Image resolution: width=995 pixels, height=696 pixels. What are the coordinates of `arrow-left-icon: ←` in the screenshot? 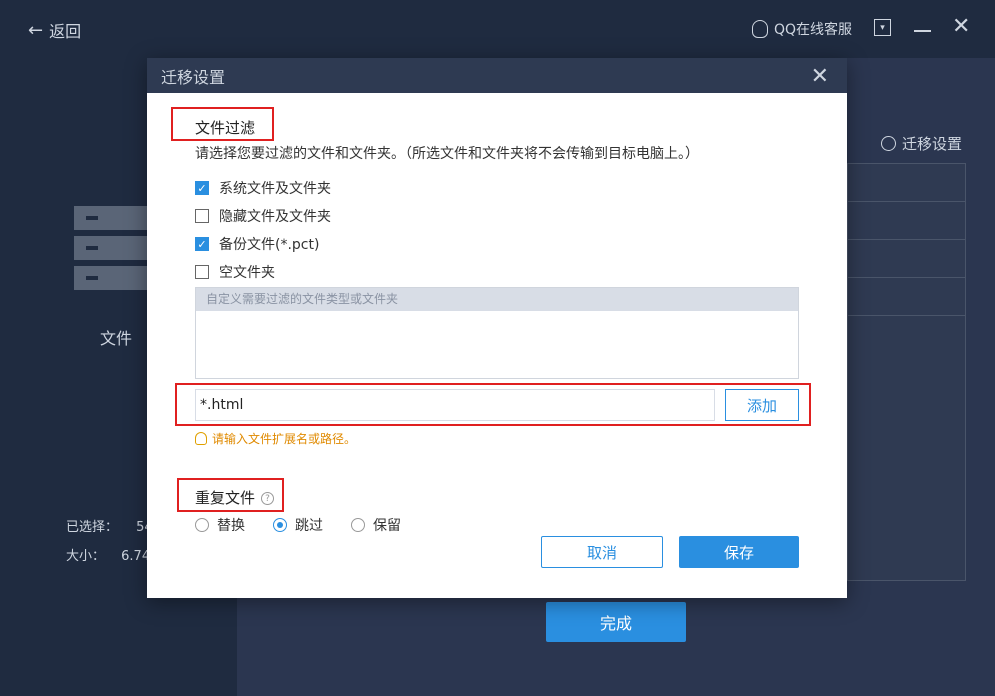 It's located at (36, 30).